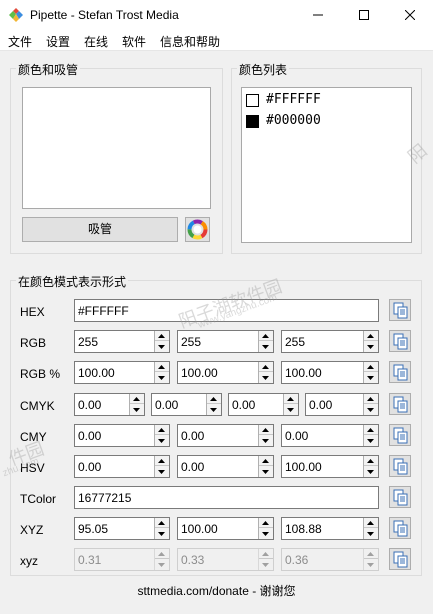  I want to click on close-button, so click(410, 15).